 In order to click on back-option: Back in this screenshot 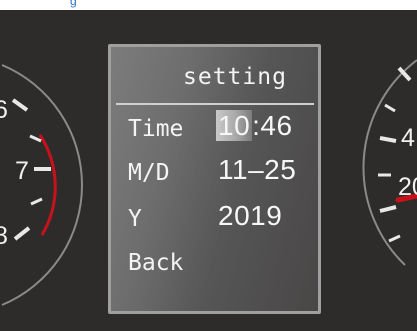, I will do `click(155, 263)`.